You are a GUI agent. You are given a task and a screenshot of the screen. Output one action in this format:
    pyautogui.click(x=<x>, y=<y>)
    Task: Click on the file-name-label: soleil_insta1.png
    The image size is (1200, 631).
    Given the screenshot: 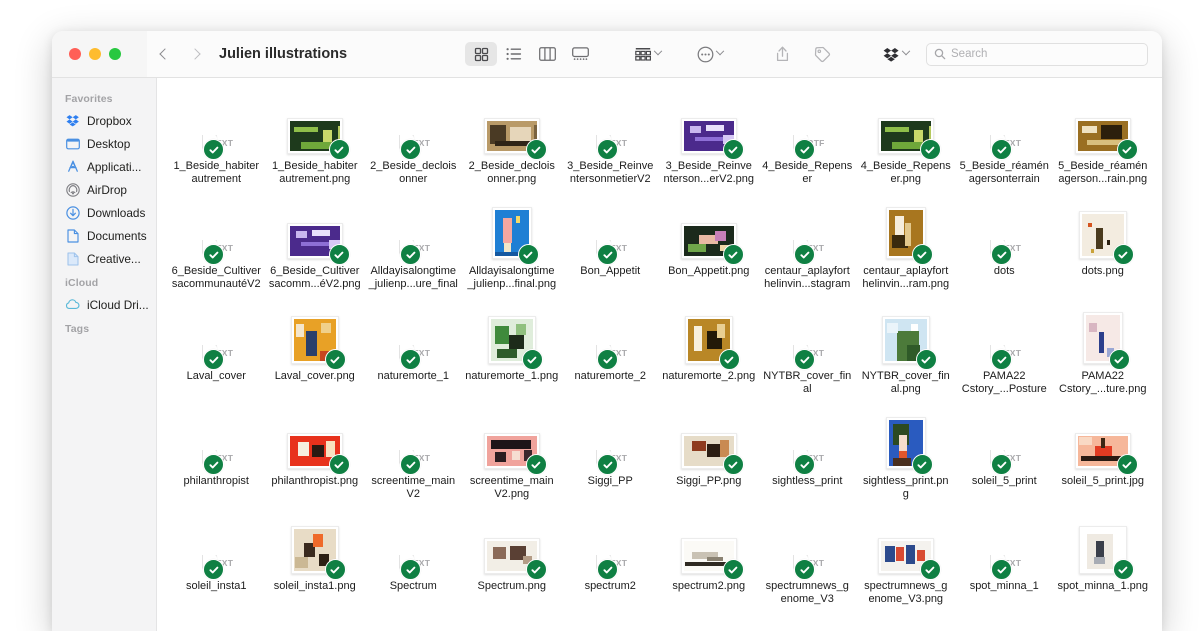 What is the action you would take?
    pyautogui.click(x=314, y=586)
    